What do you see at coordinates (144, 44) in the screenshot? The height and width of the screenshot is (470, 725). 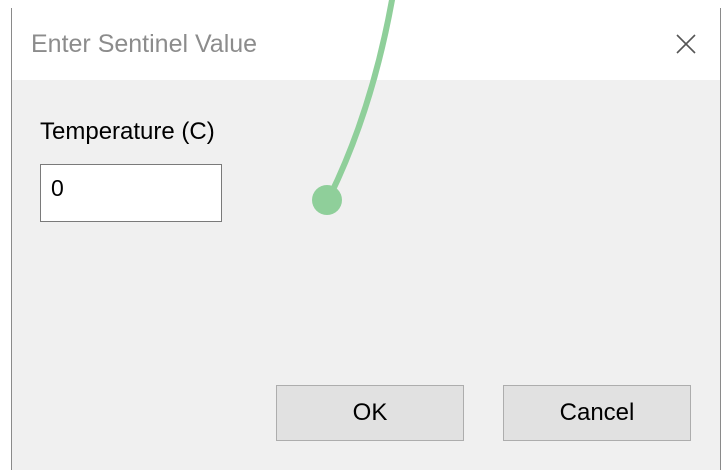 I see `dialog-title: Enter Sentinel Value` at bounding box center [144, 44].